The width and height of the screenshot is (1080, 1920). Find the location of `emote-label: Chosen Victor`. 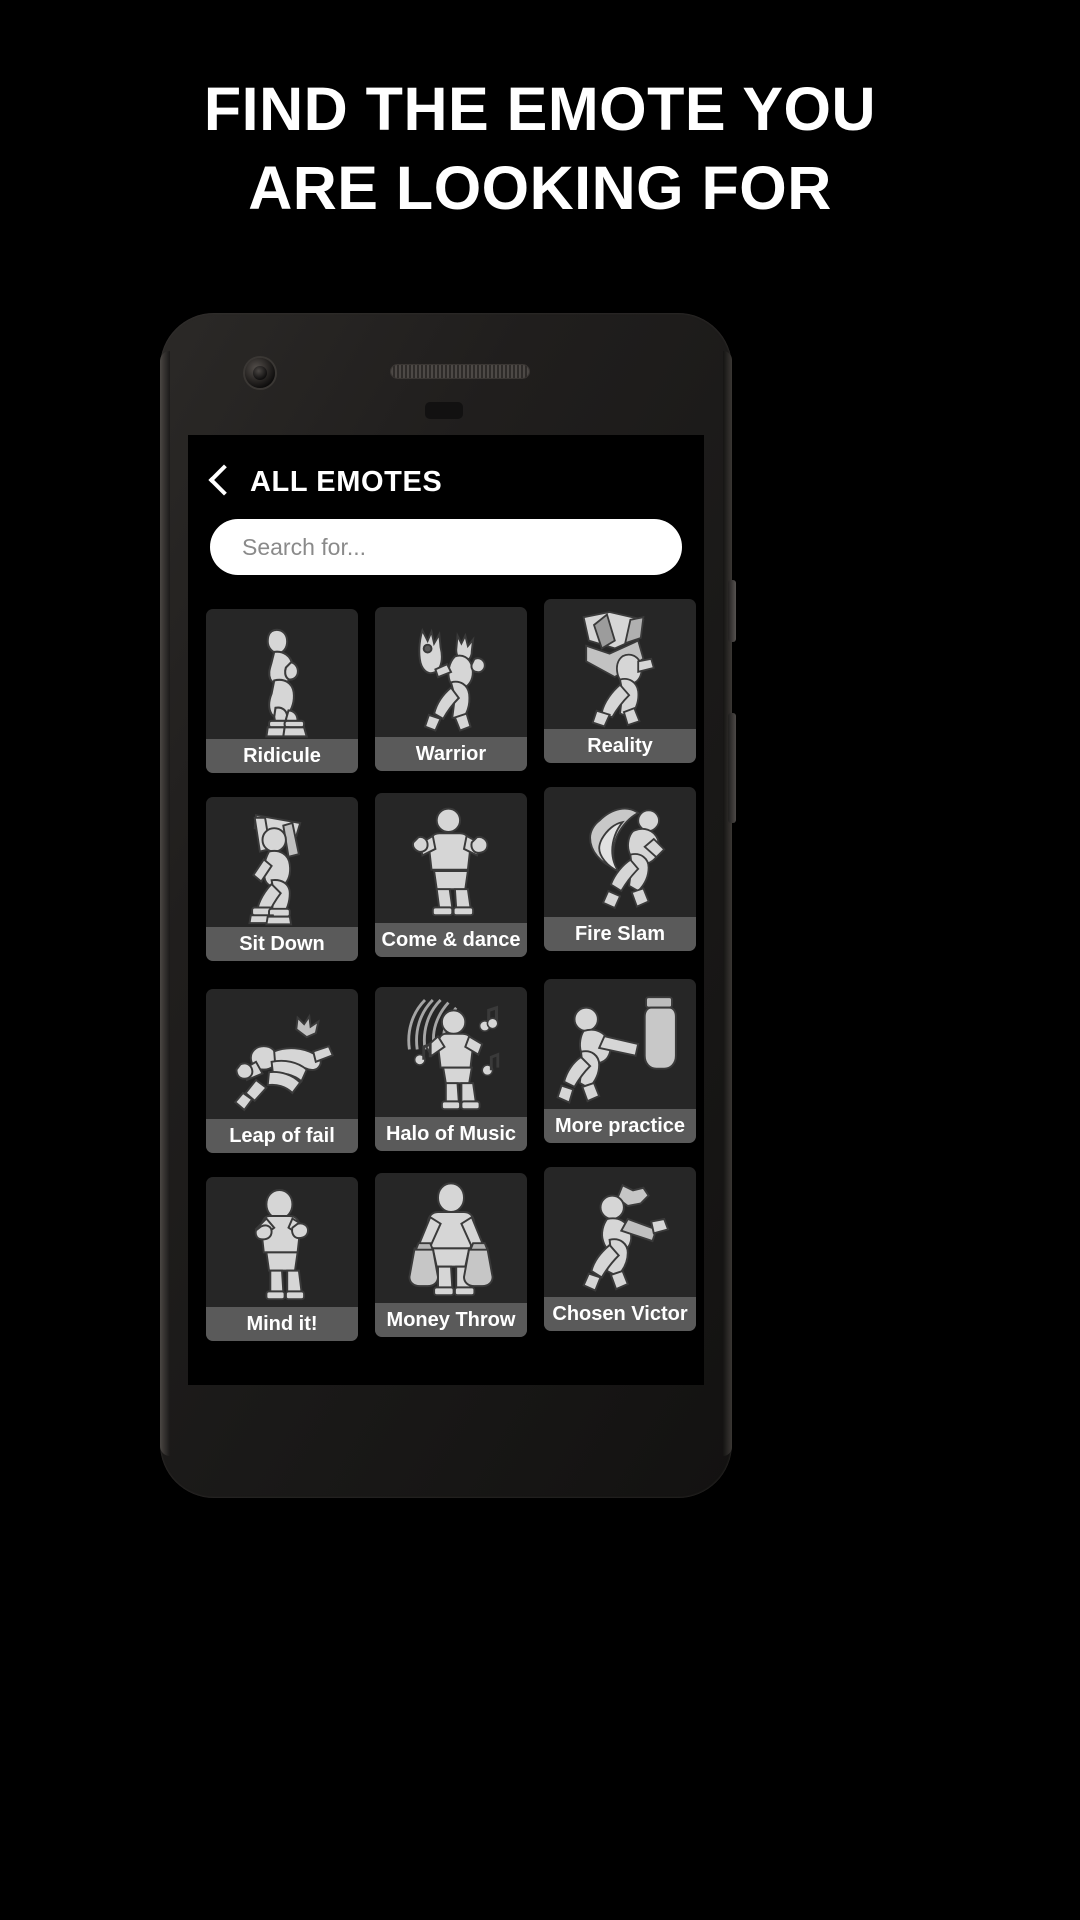

emote-label: Chosen Victor is located at coordinates (620, 1314).